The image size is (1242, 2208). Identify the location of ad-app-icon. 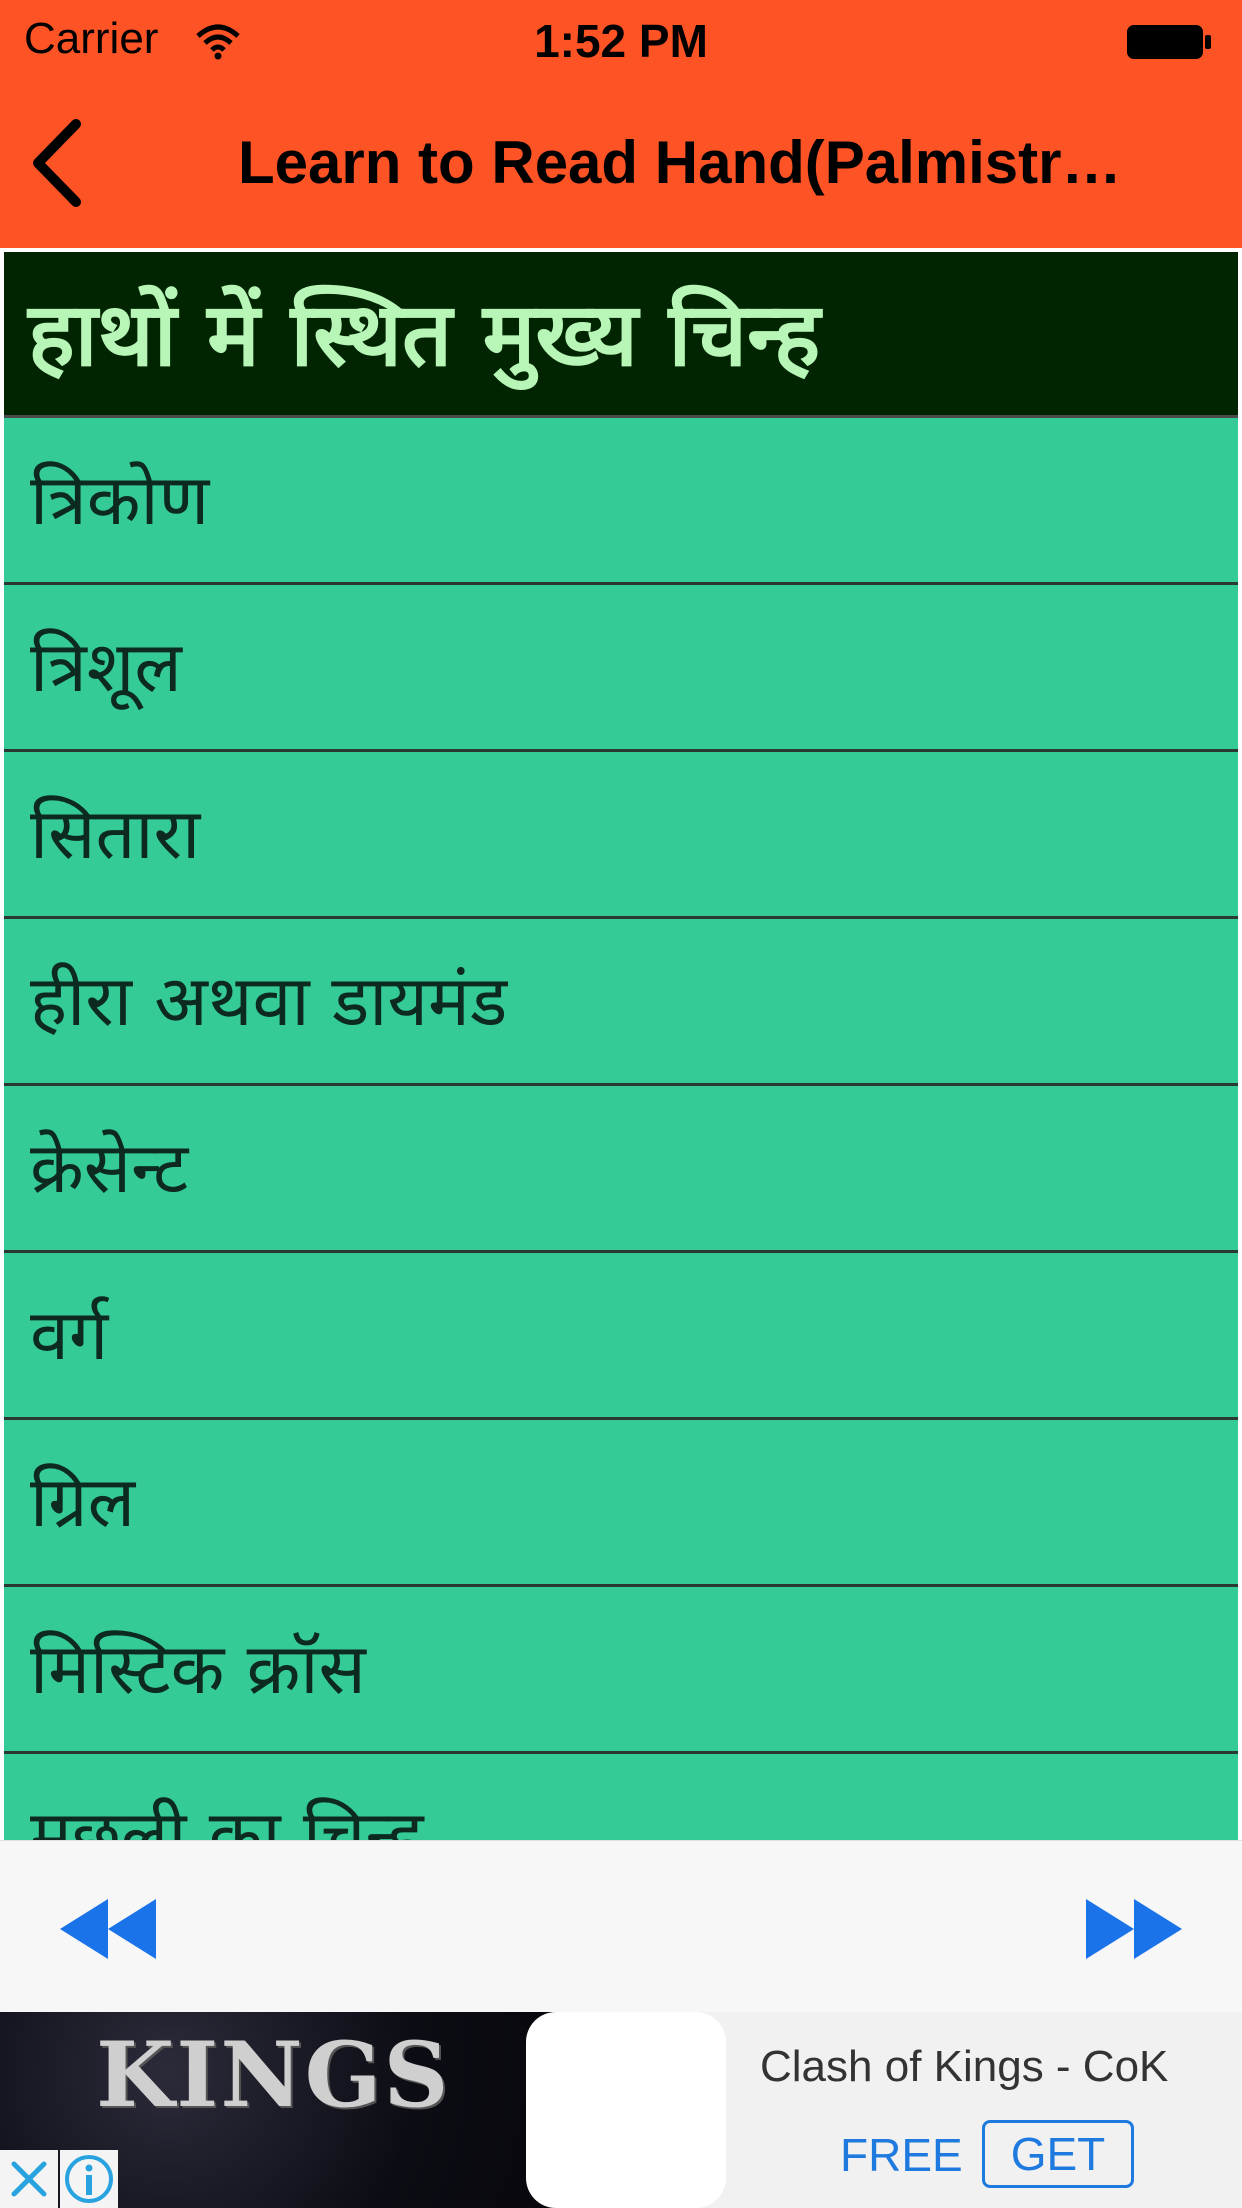
(626, 2110).